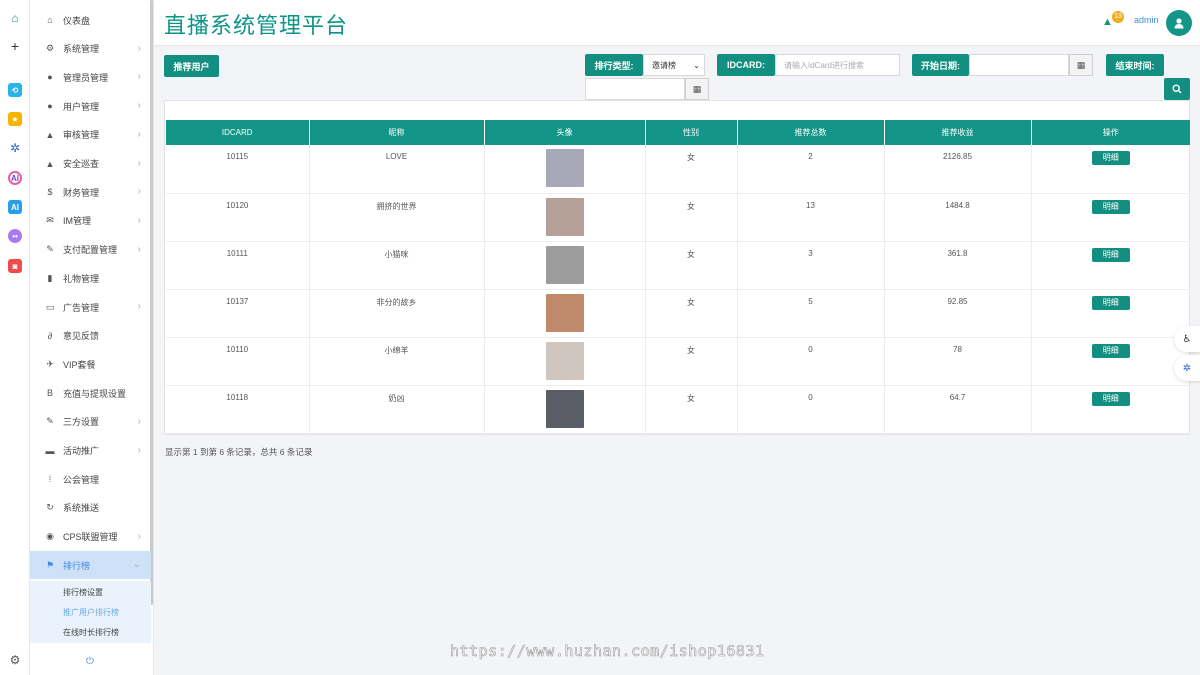 The width and height of the screenshot is (1200, 675). I want to click on plus-icon: +, so click(15, 46).